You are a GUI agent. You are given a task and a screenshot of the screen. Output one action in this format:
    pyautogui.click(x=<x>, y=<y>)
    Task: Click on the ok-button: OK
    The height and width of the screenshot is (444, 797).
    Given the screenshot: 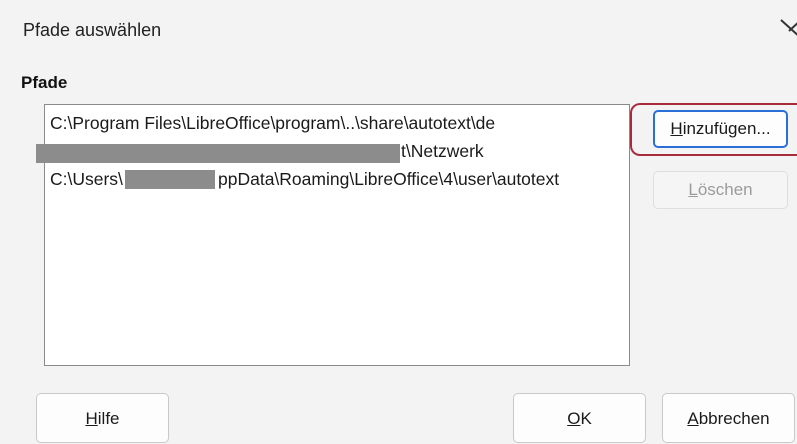 What is the action you would take?
    pyautogui.click(x=579, y=418)
    